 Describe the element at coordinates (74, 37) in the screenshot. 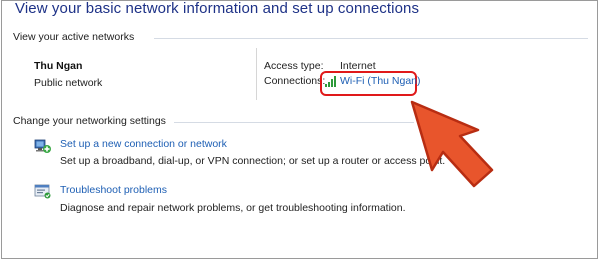

I see `active-networks-header: View your active networks` at that location.